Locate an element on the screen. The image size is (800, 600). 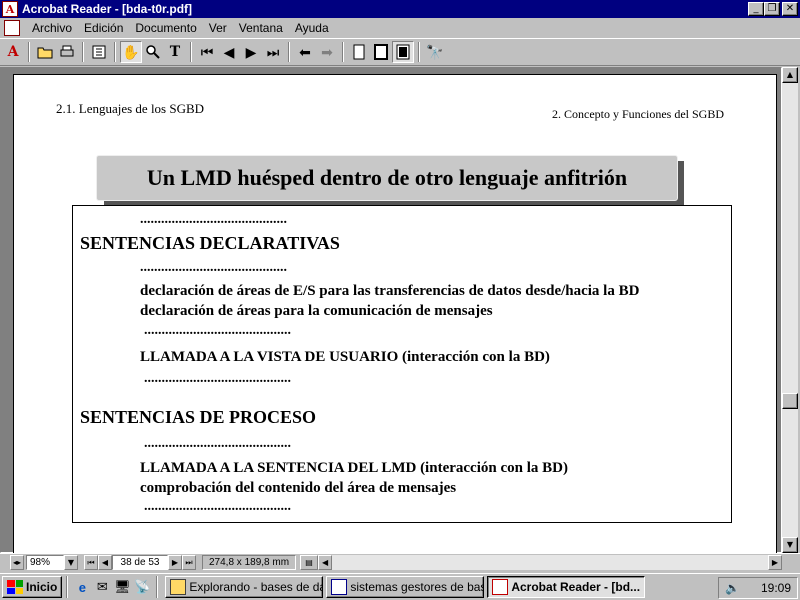
scroll-up-icon: ▲ is located at coordinates (790, 75).